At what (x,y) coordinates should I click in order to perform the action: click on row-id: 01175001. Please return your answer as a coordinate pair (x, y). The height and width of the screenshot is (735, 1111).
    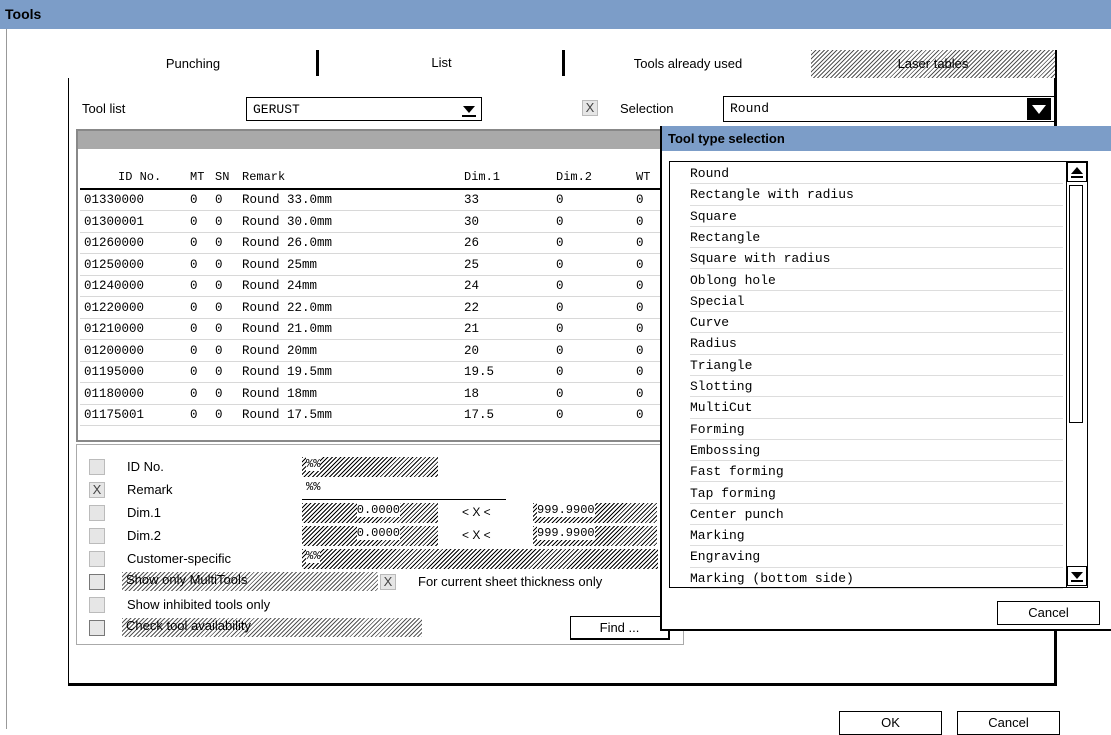
    Looking at the image, I should click on (114, 415).